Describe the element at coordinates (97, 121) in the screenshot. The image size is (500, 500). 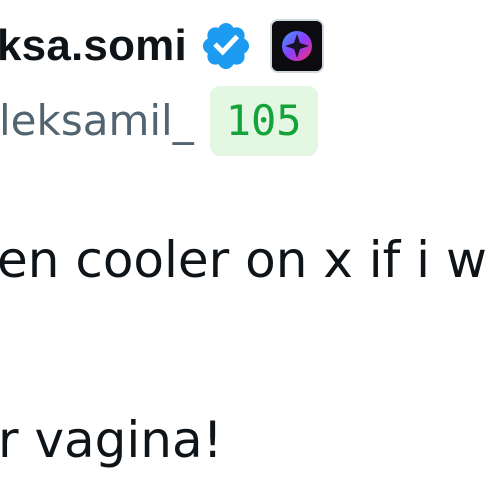
I see `author-handle: leksamil_` at that location.